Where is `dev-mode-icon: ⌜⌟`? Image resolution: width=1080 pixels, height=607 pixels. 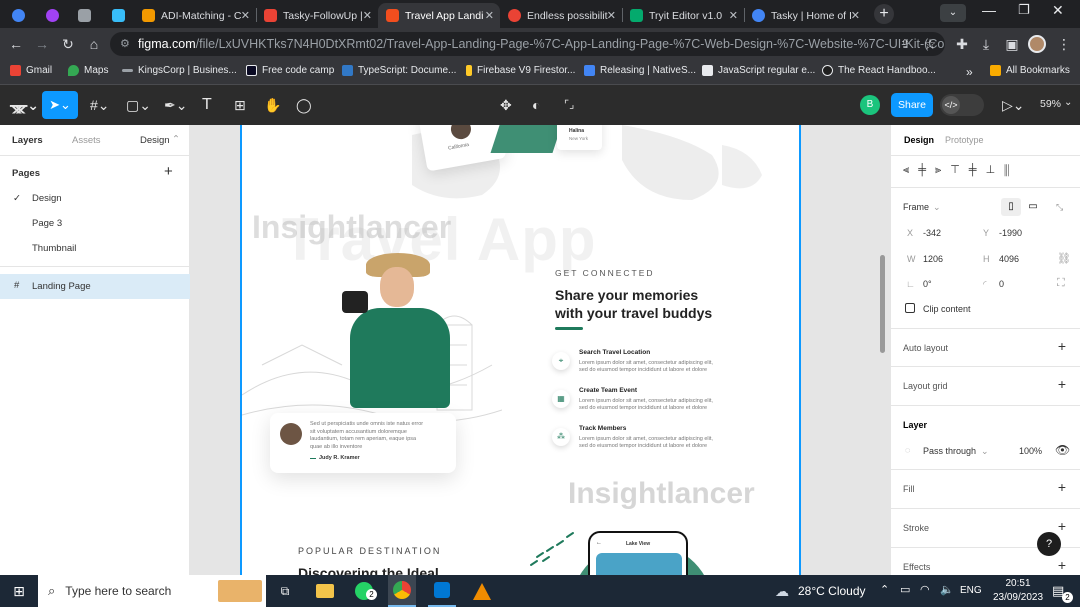 dev-mode-icon: ⌜⌟ is located at coordinates (569, 105).